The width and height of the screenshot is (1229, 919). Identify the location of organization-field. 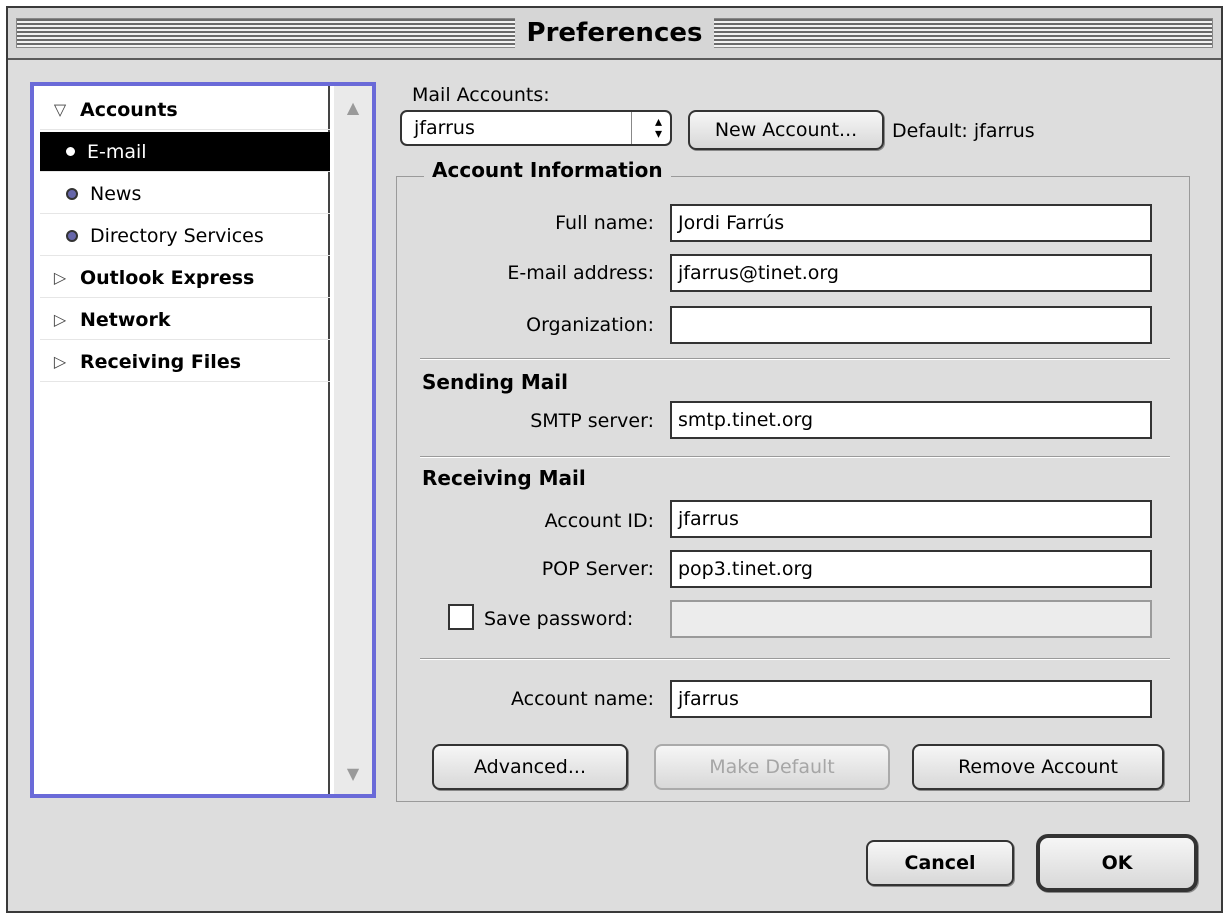
(911, 325).